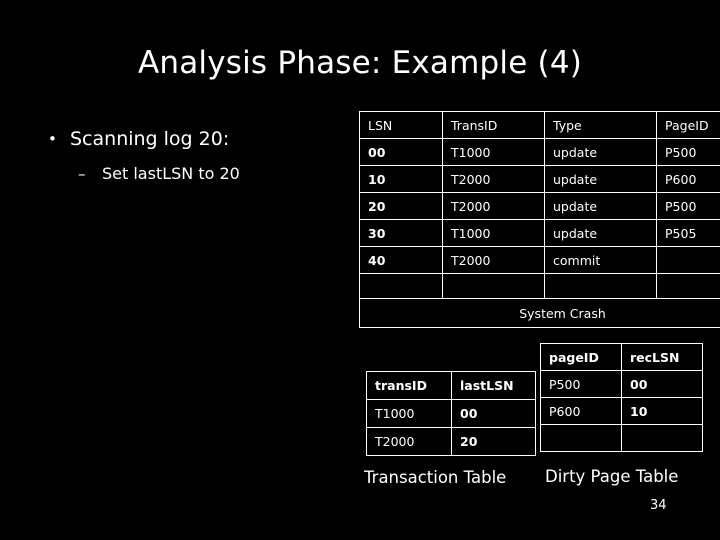 This screenshot has height=540, width=720. I want to click on bullet-item-level1-label: Scanning log 20:, so click(150, 139).